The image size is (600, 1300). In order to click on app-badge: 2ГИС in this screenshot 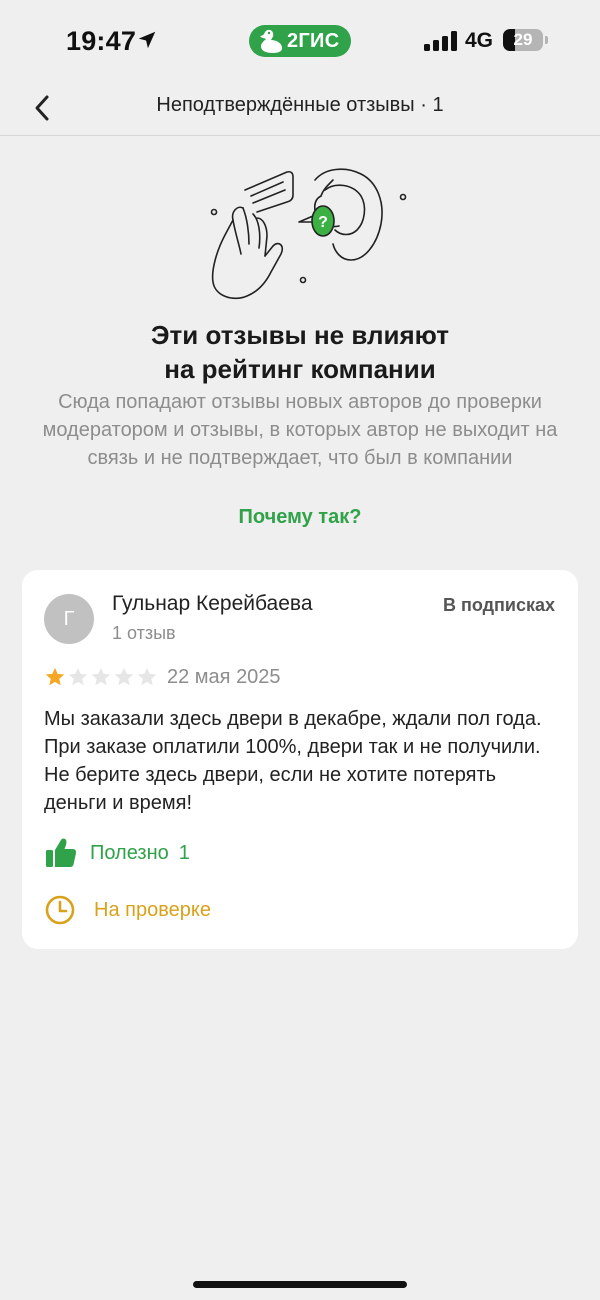, I will do `click(300, 41)`.